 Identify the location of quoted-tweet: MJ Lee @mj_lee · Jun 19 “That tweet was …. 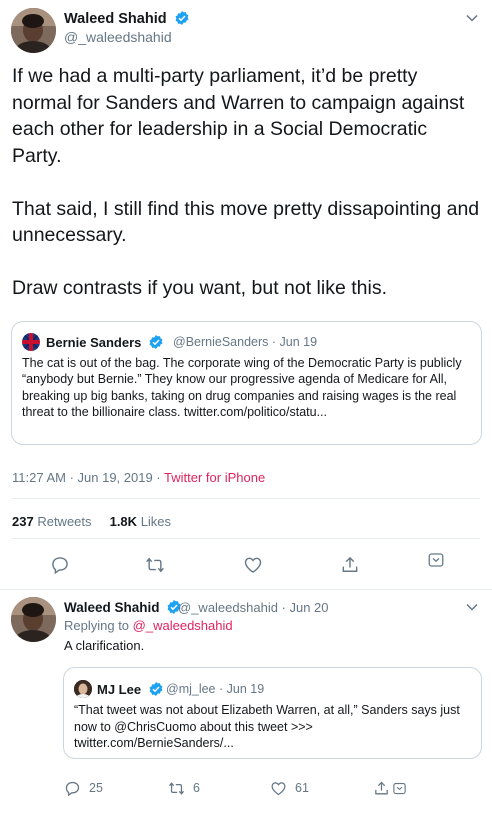
(272, 713).